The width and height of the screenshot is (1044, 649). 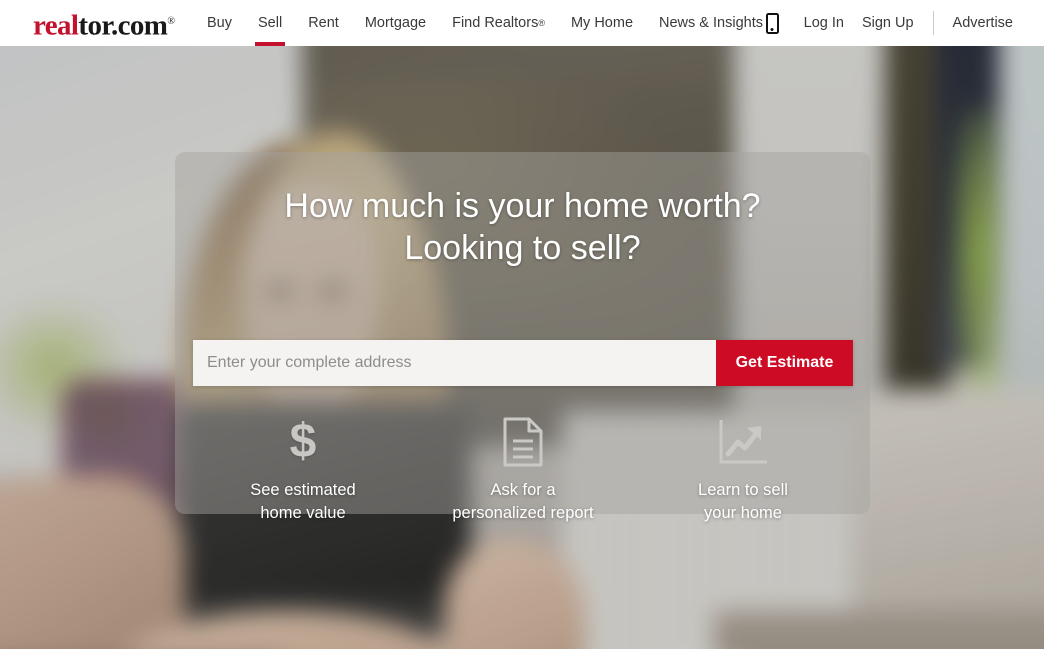 I want to click on nav-item-news-insights: News & Insights, so click(x=711, y=23).